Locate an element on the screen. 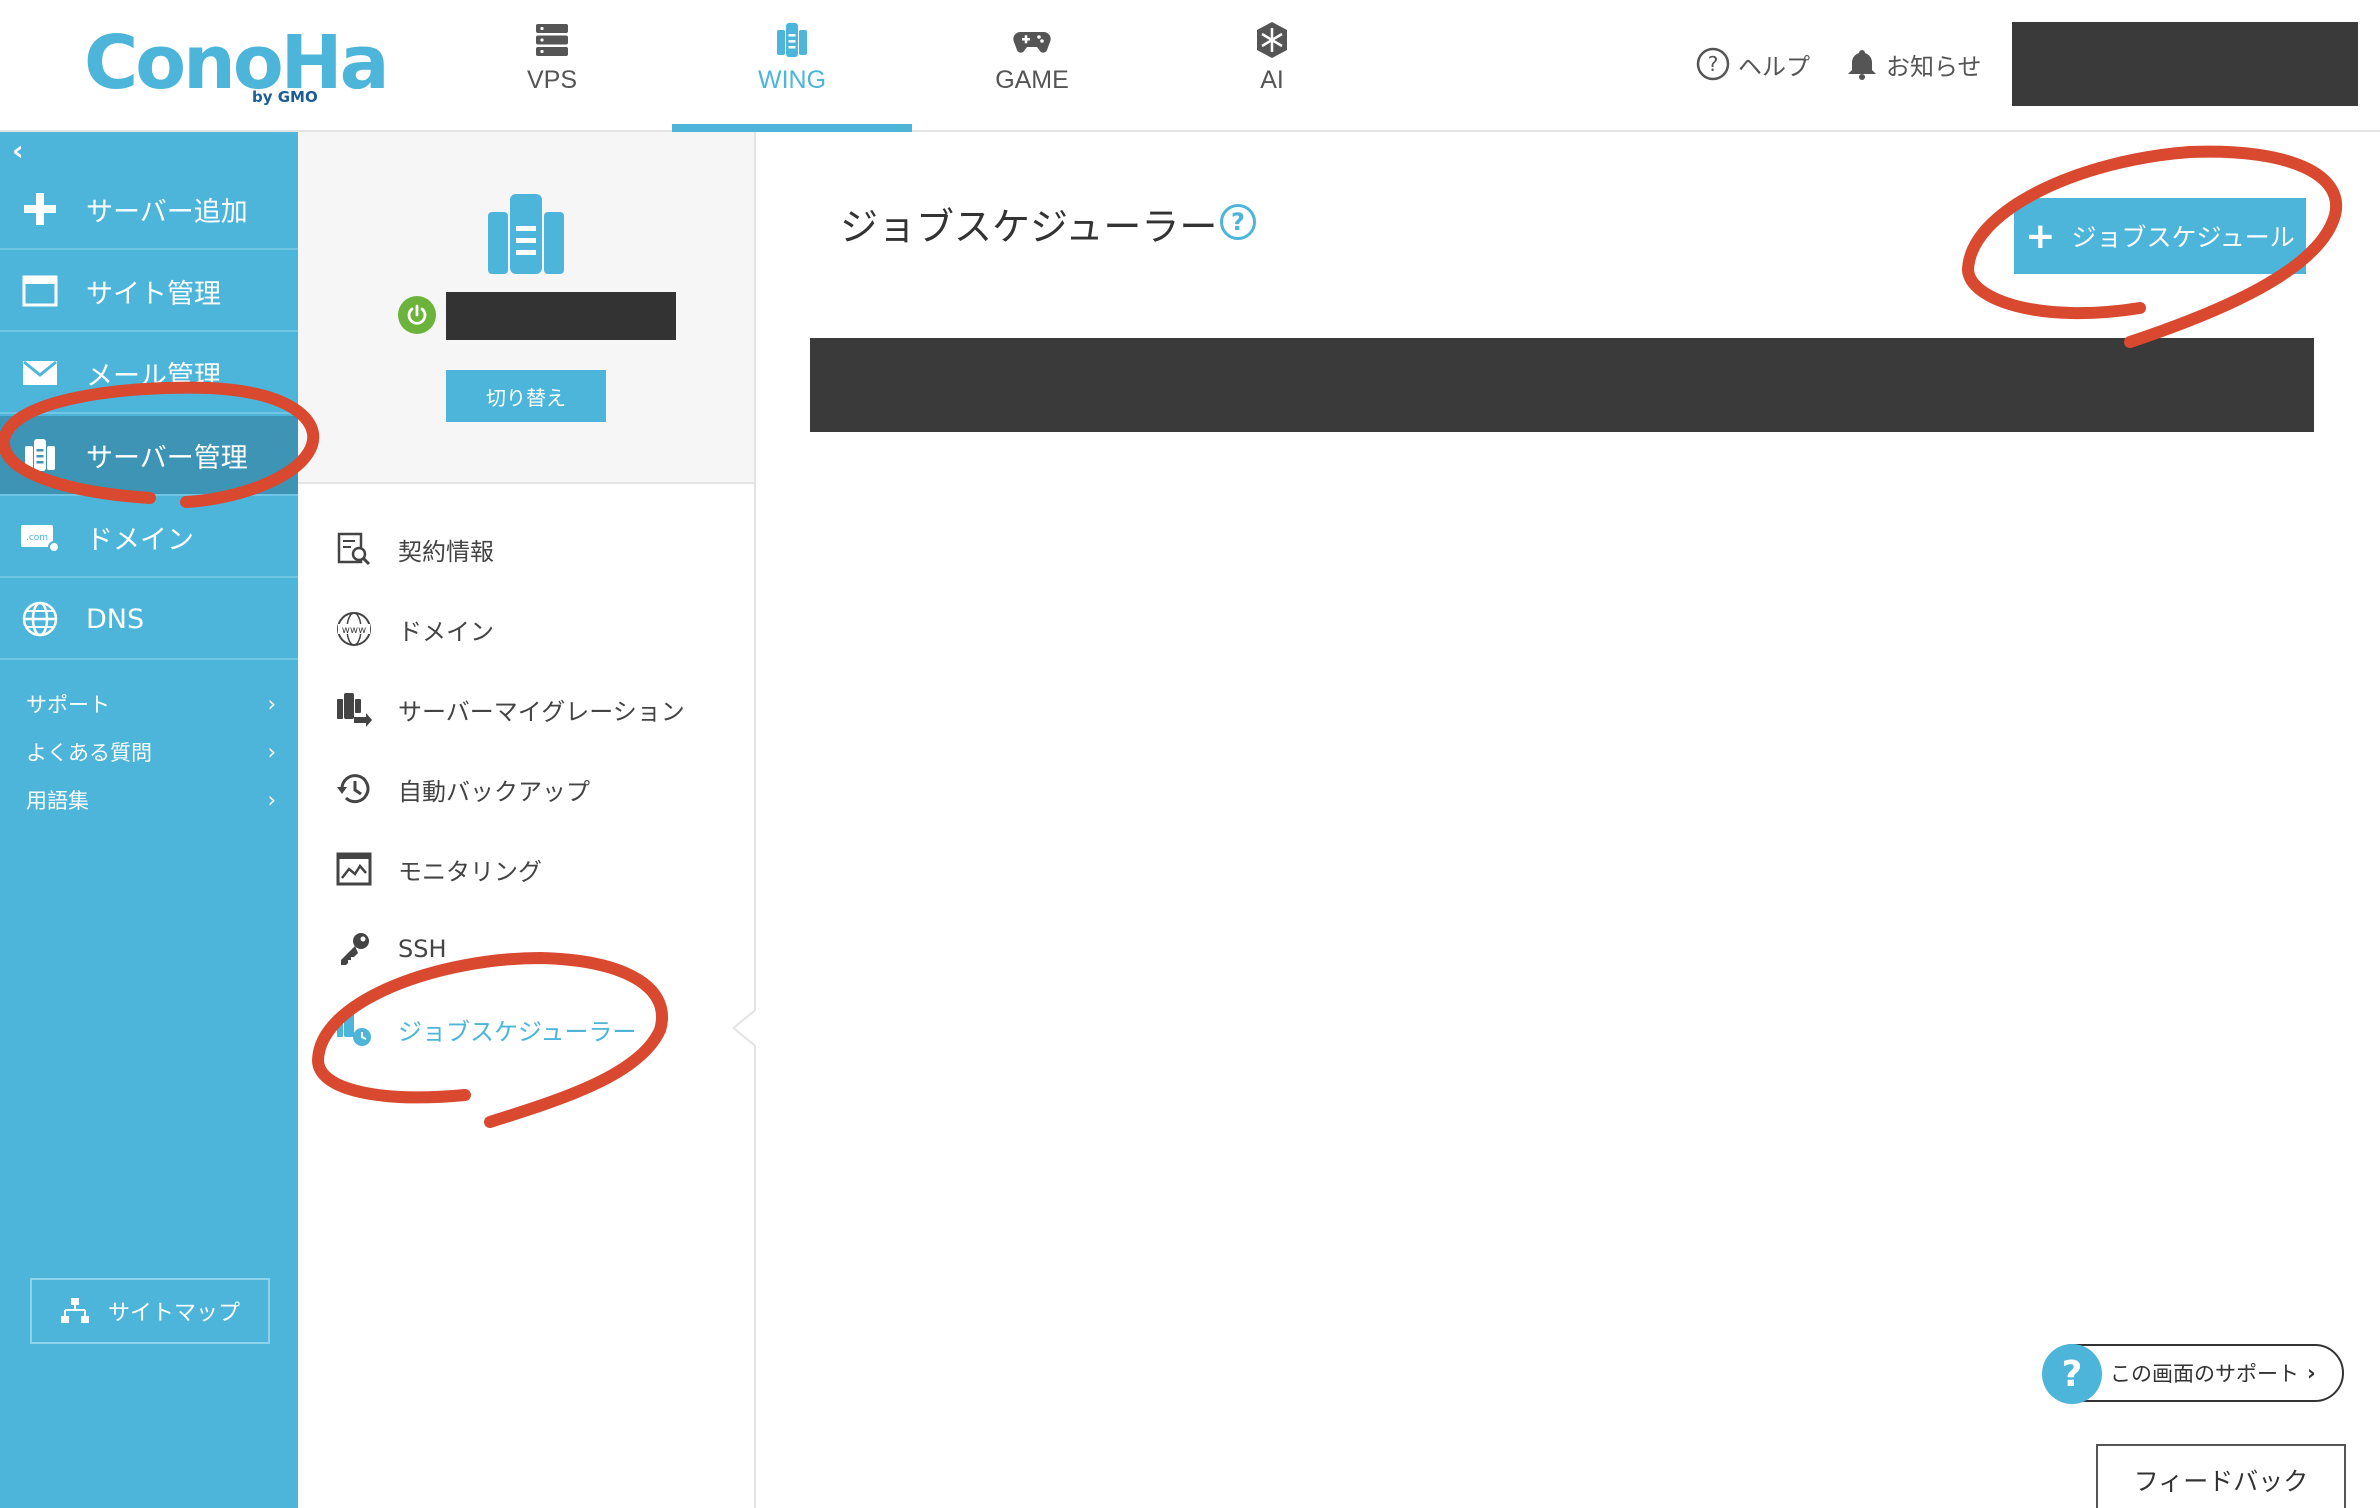 The height and width of the screenshot is (1508, 2380). feedback-button: フィードバック is located at coordinates (2221, 1476).